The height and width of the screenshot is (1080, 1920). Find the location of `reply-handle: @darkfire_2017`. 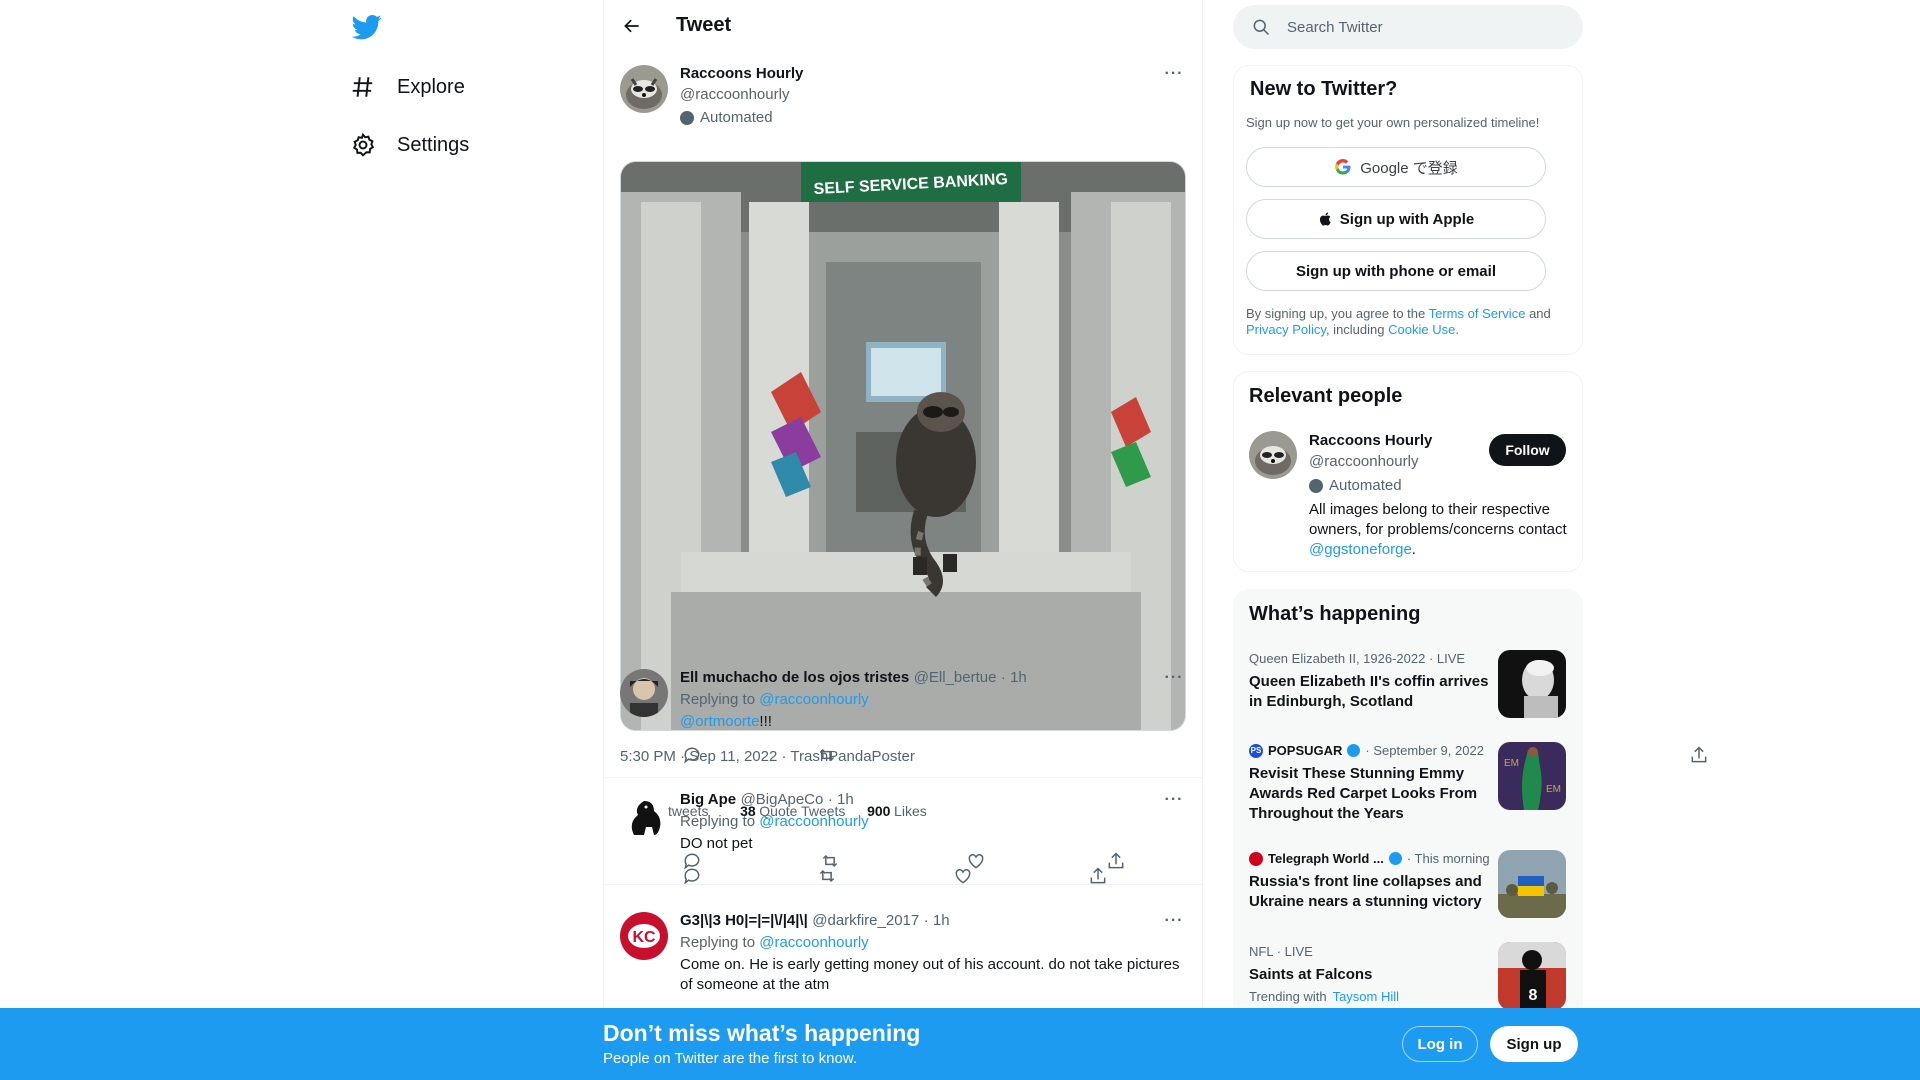

reply-handle: @darkfire_2017 is located at coordinates (865, 920).